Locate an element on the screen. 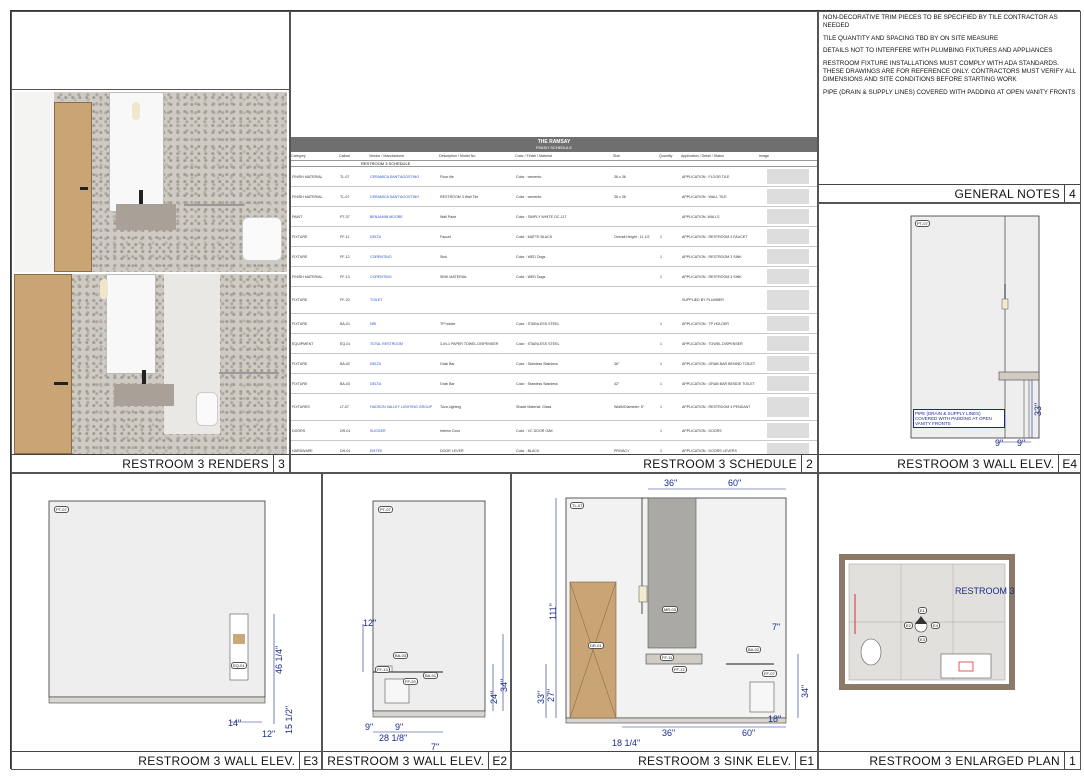 Image resolution: width=1084 pixels, height=780 pixels. schedule-subtitle: FINISH SCHEDULE is located at coordinates (553, 147).